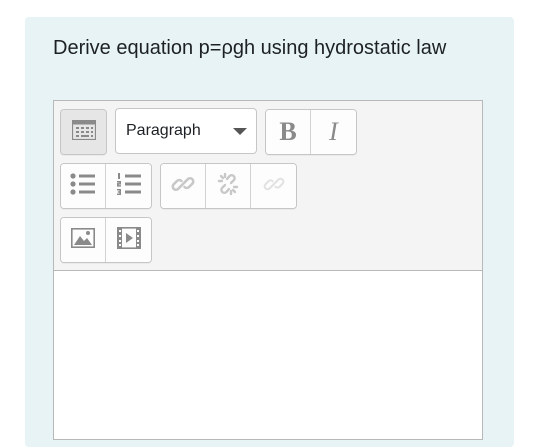  I want to click on autolink-icon, so click(274, 186).